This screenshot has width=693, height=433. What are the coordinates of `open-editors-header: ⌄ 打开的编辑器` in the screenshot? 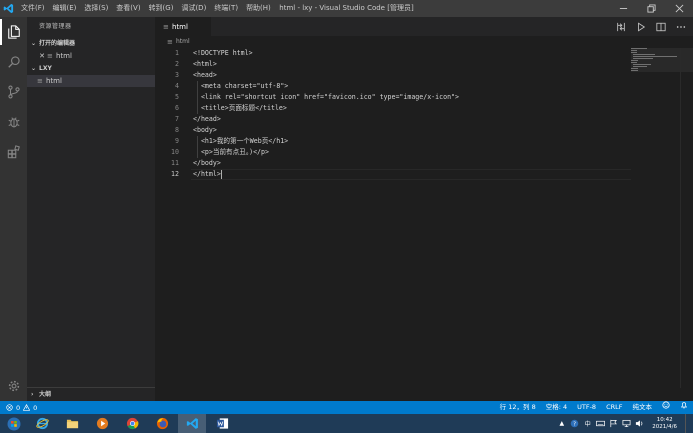 It's located at (91, 43).